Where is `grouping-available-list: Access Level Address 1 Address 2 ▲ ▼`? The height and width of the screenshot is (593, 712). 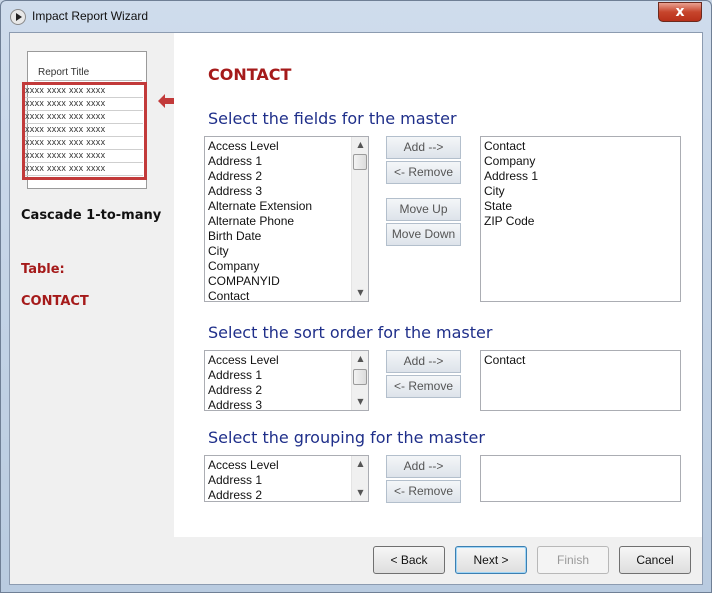
grouping-available-list: Access Level Address 1 Address 2 ▲ ▼ is located at coordinates (286, 478).